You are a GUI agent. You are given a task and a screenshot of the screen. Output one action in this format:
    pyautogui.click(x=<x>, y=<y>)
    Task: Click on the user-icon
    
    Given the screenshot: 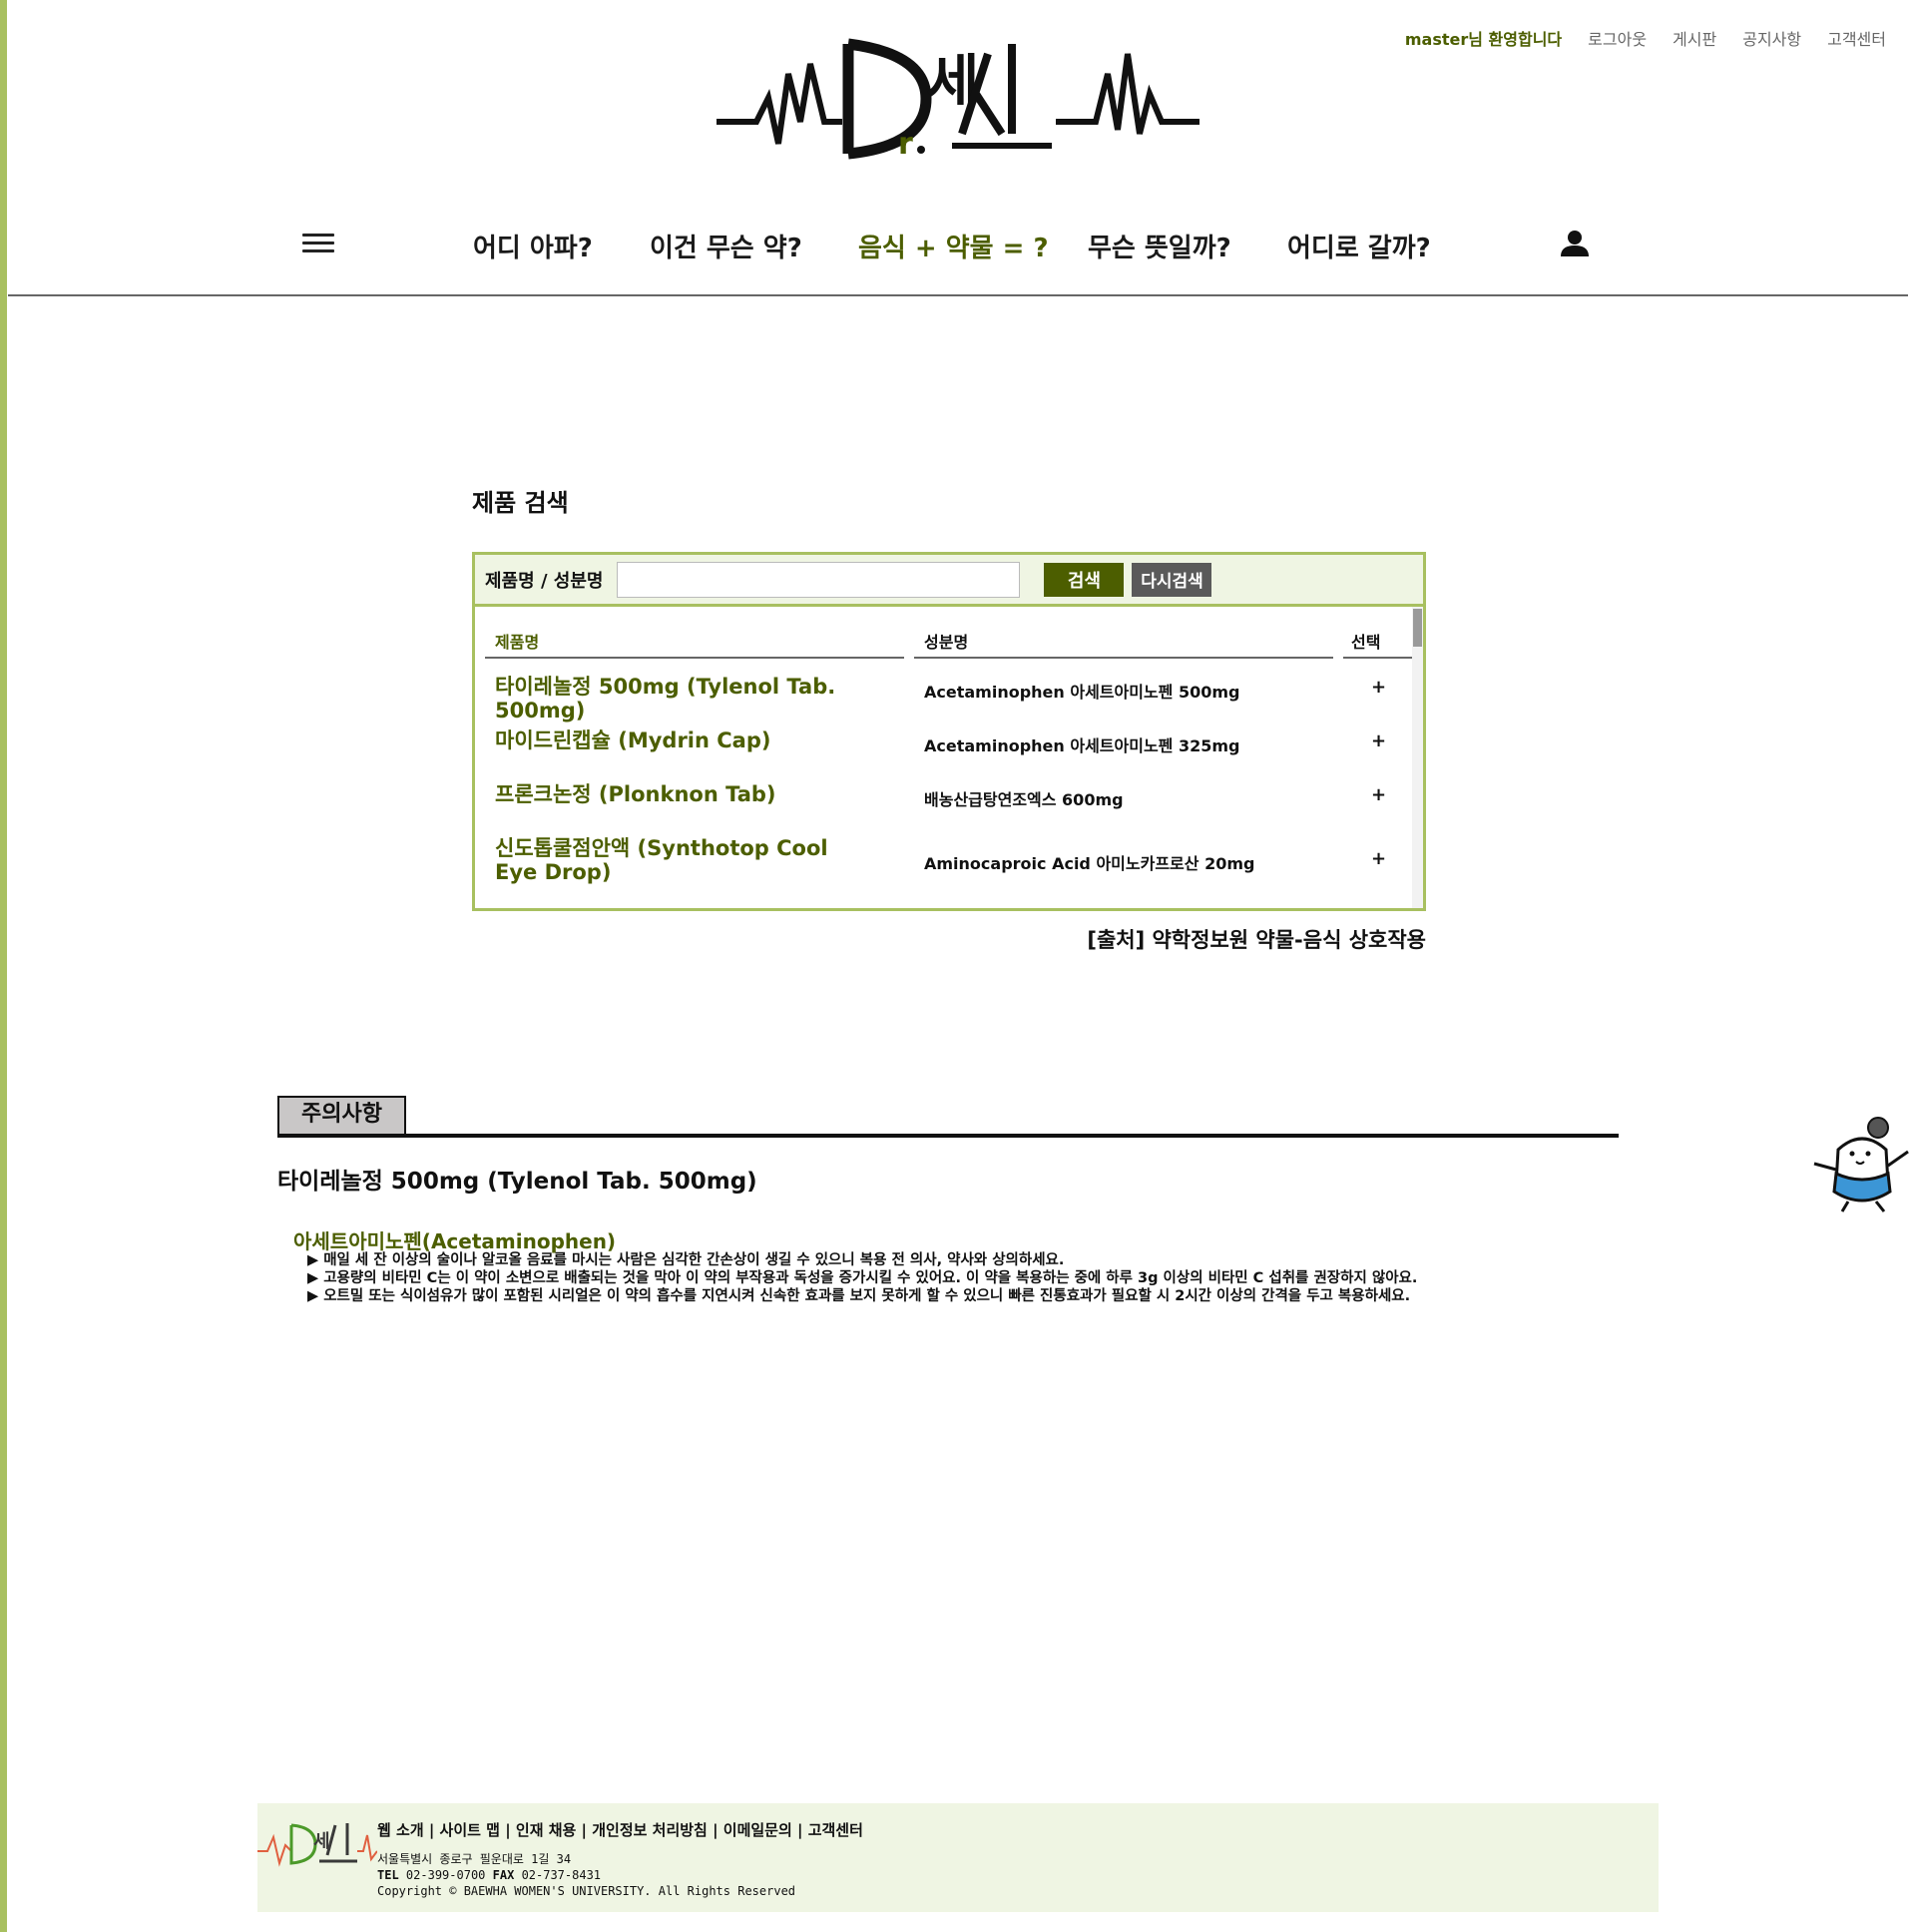 What is the action you would take?
    pyautogui.click(x=1575, y=243)
    